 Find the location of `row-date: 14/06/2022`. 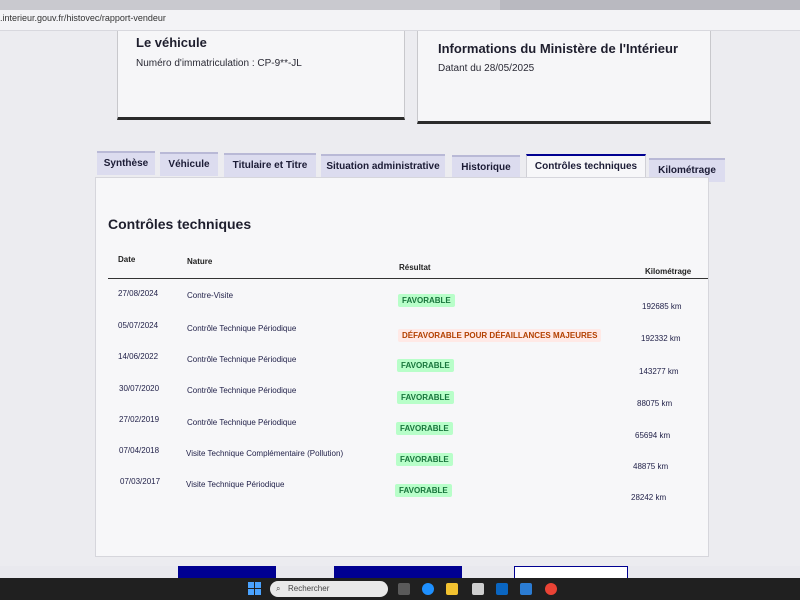

row-date: 14/06/2022 is located at coordinates (138, 356).